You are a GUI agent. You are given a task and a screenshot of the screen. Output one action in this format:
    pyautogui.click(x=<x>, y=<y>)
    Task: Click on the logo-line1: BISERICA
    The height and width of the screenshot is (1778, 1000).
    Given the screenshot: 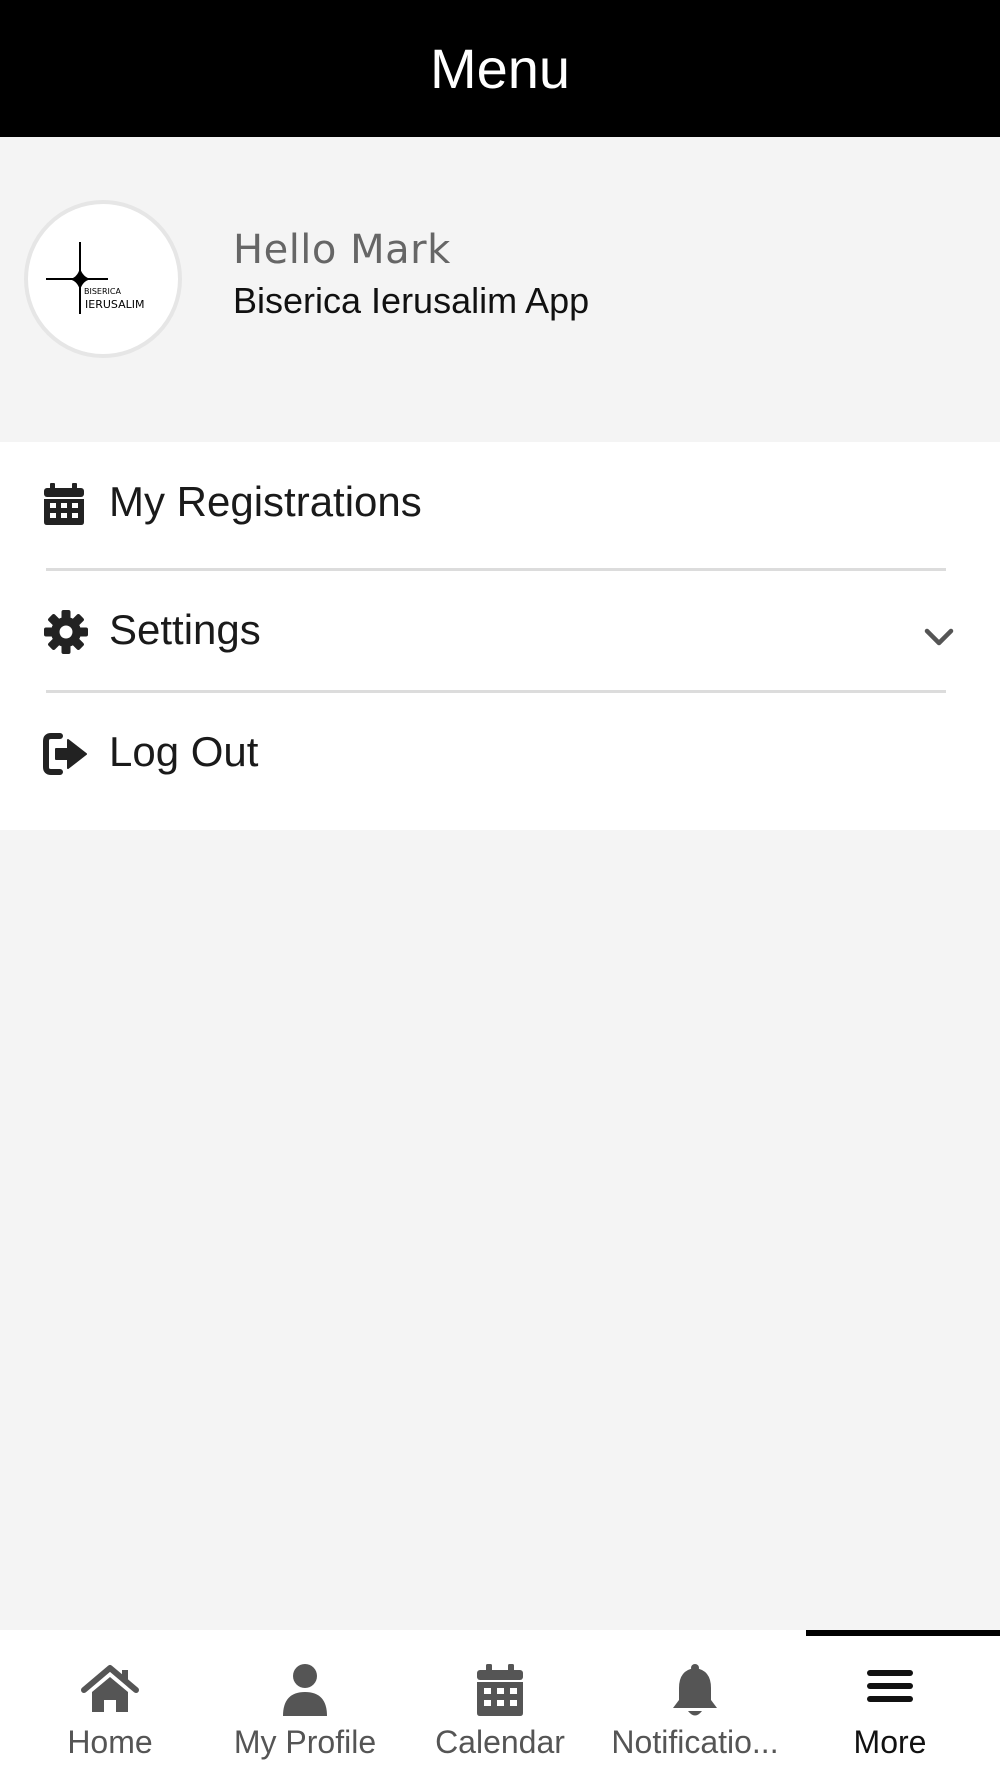 What is the action you would take?
    pyautogui.click(x=102, y=291)
    